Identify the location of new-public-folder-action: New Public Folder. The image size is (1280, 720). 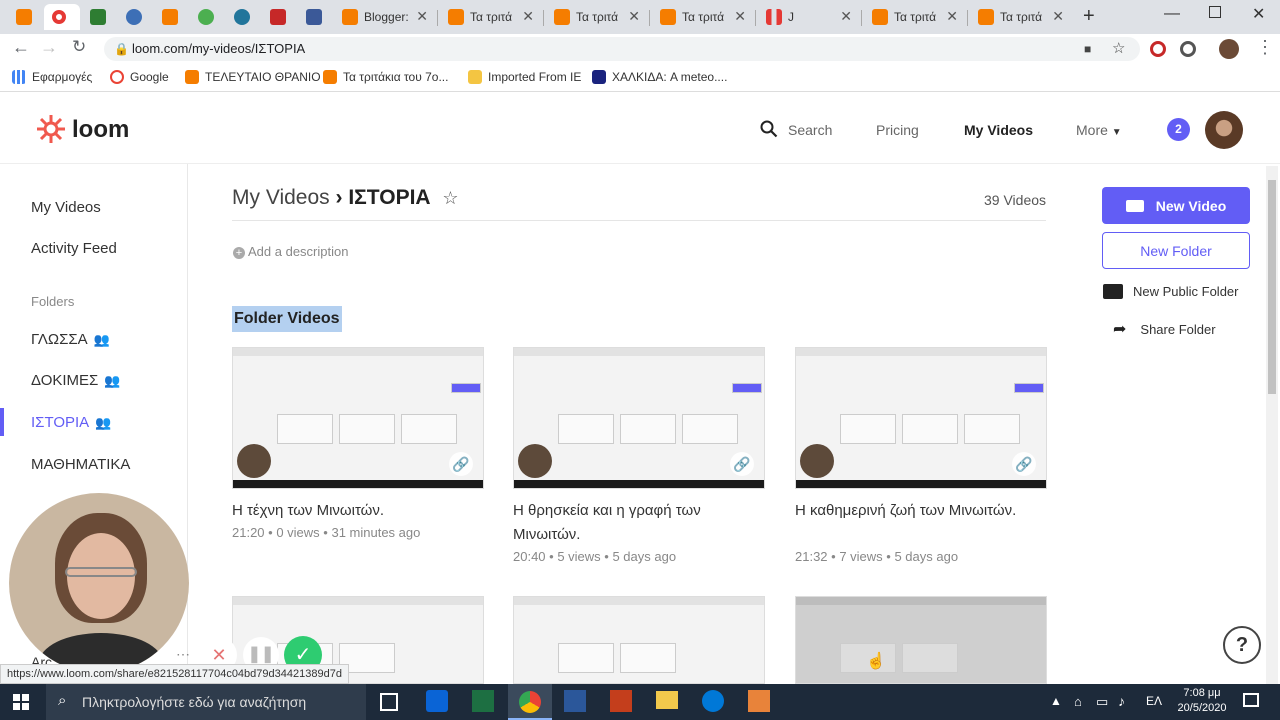
(1171, 291).